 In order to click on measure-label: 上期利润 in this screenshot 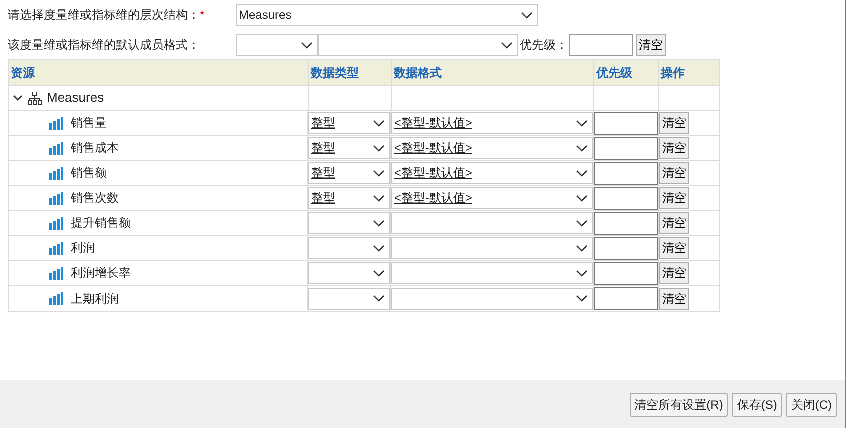, I will do `click(95, 299)`.